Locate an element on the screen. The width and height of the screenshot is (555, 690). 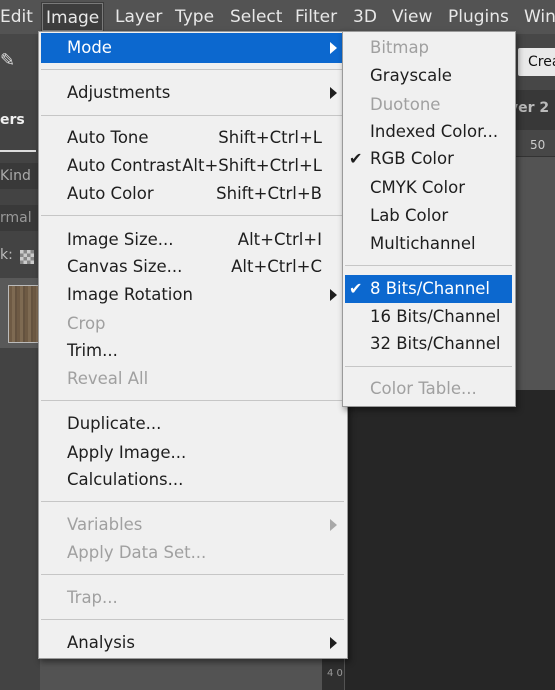
tool-preset-icon: ✎ is located at coordinates (7, 60).